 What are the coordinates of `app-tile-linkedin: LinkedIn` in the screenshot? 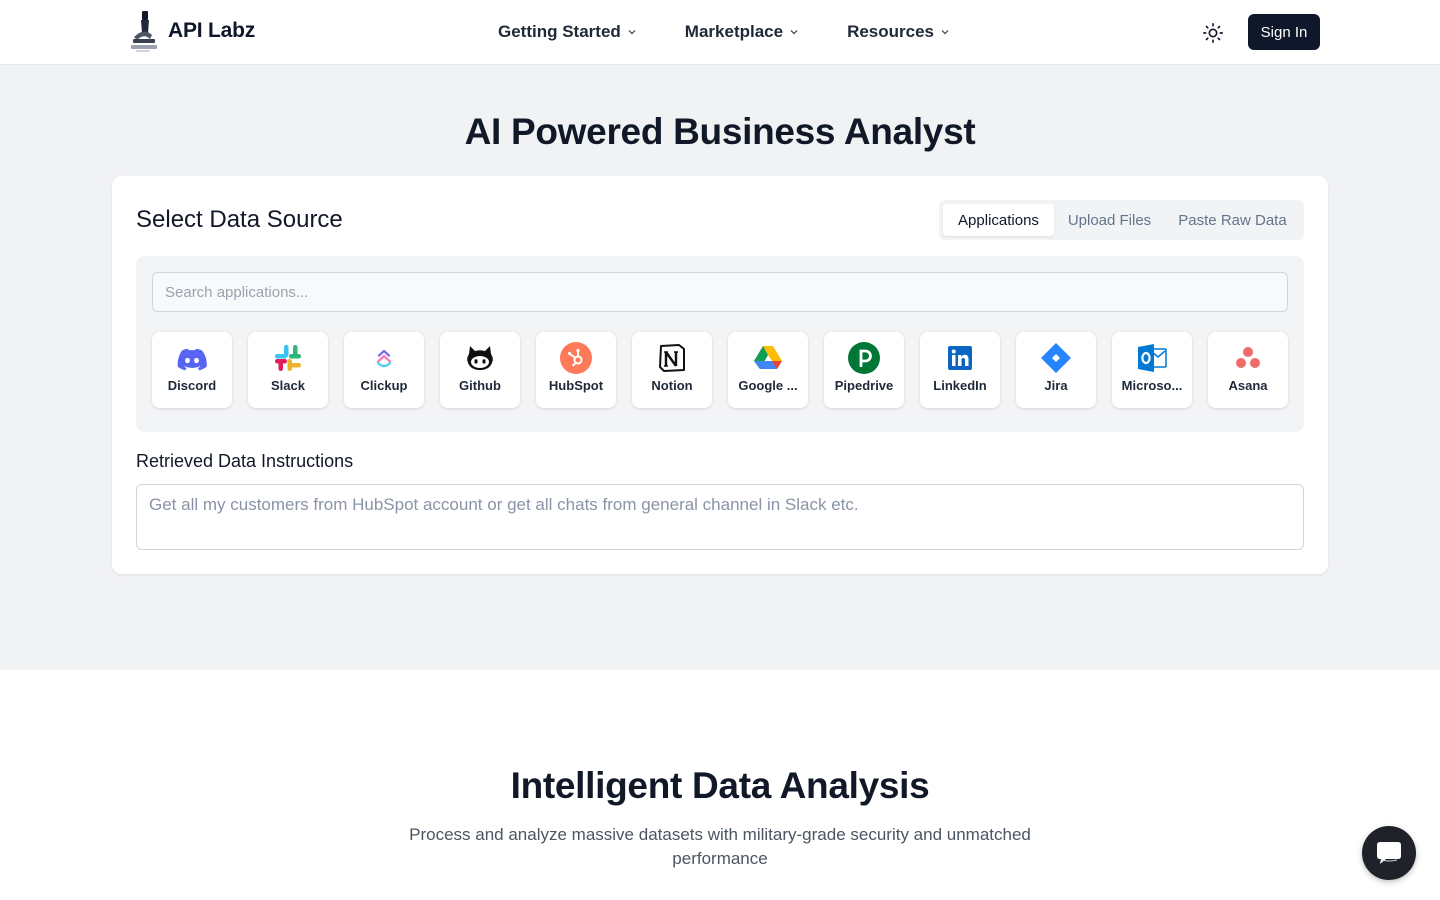 It's located at (960, 370).